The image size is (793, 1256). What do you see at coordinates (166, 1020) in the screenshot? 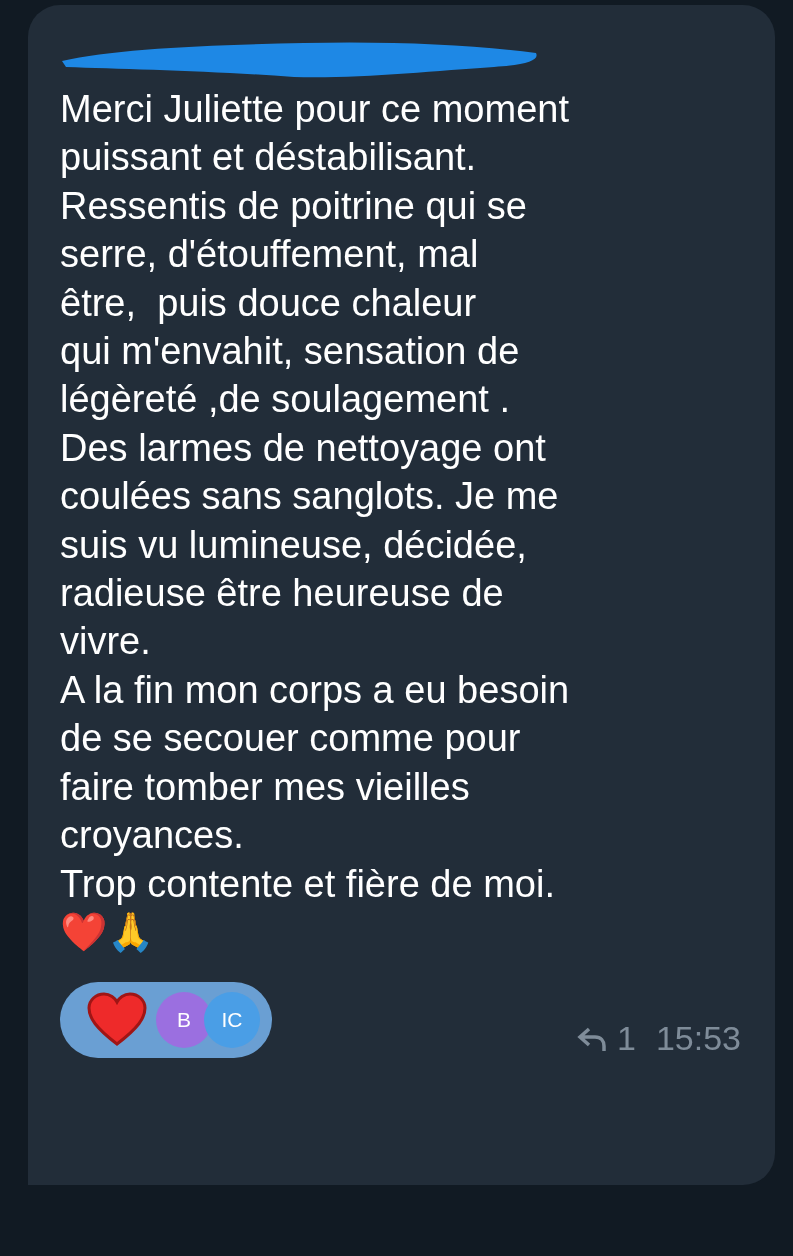
I see `reaction-chip: B IC` at bounding box center [166, 1020].